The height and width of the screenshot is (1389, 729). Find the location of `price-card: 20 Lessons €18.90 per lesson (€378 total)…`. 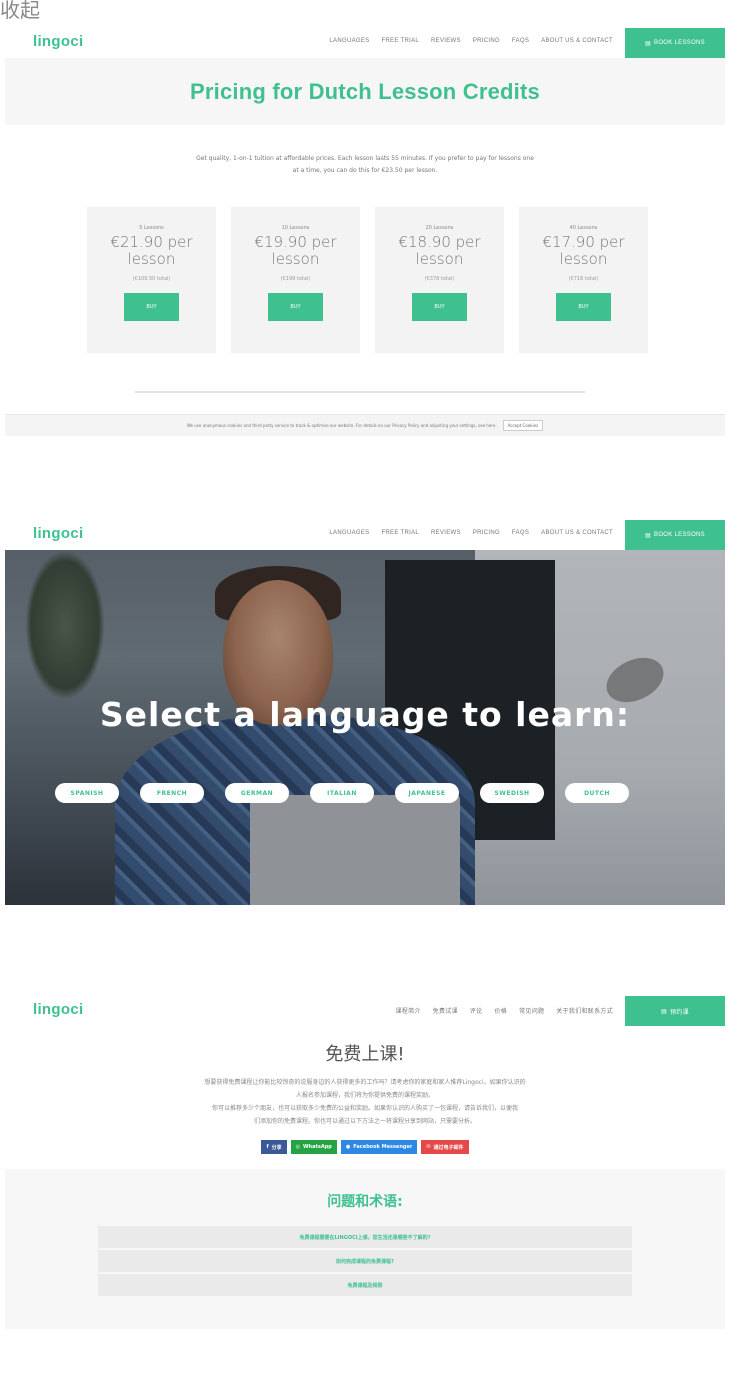

price-card: 20 Lessons €18.90 per lesson (€378 total)… is located at coordinates (439, 280).